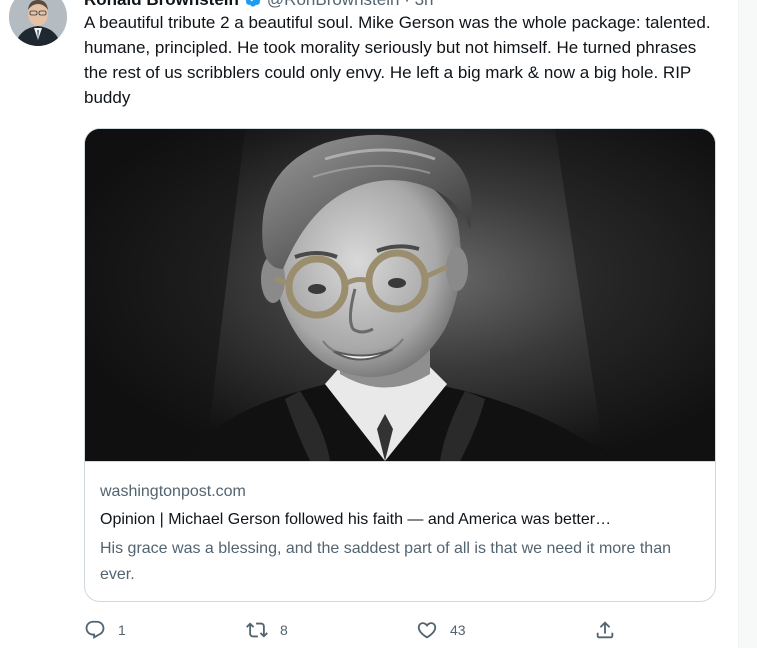  What do you see at coordinates (333, 4) in the screenshot?
I see `author-handle: @RonBrownstein` at bounding box center [333, 4].